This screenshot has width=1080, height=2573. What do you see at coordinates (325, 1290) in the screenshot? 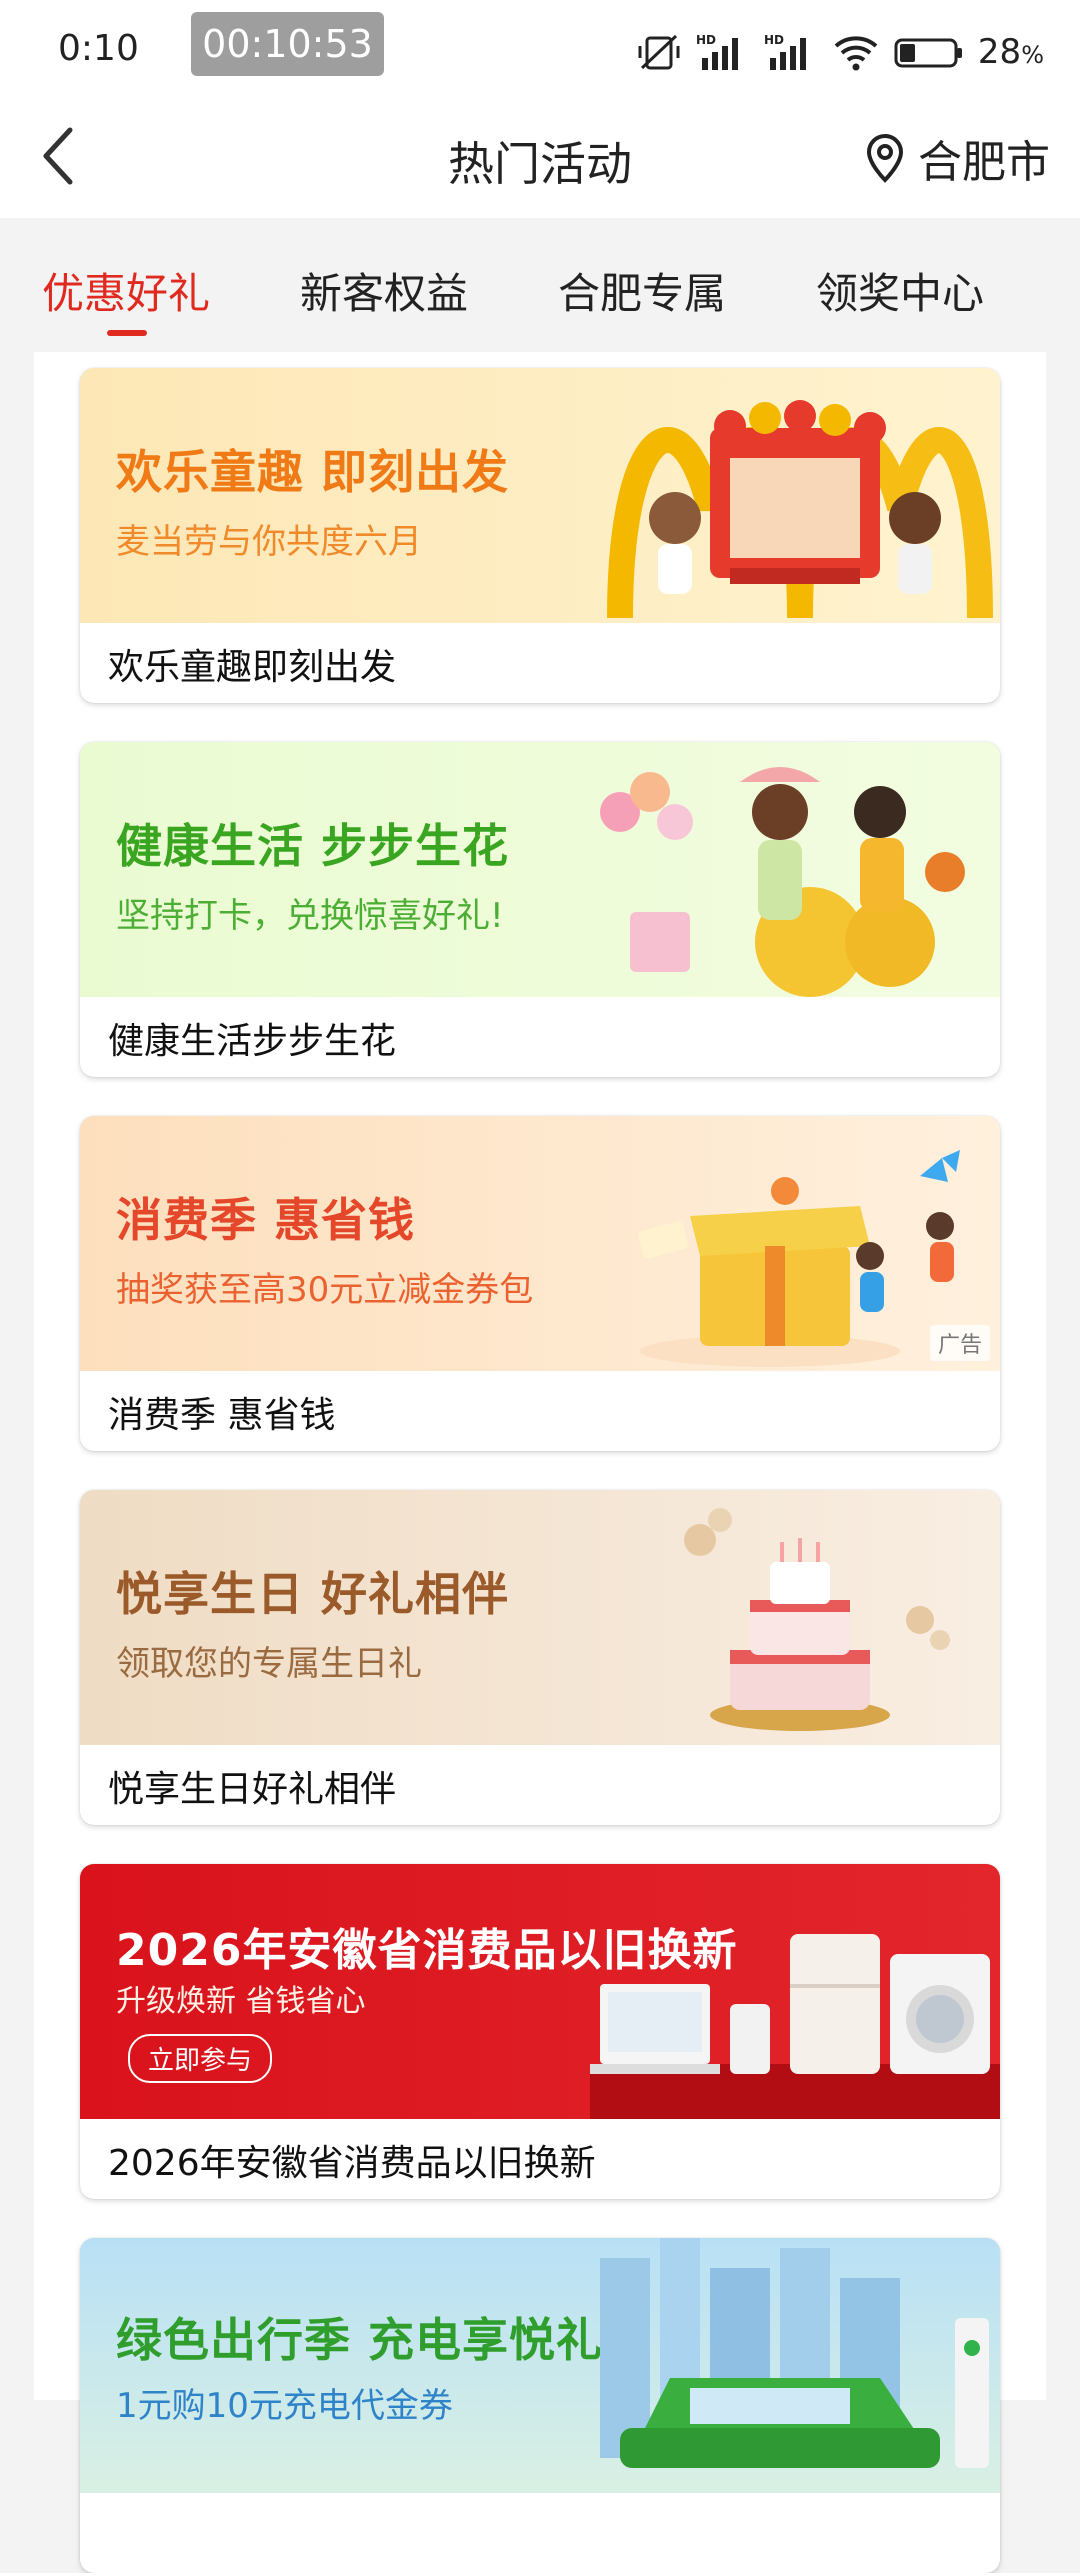
I see `banner-subtitle: 抽奖获至高30元立减金券包` at bounding box center [325, 1290].